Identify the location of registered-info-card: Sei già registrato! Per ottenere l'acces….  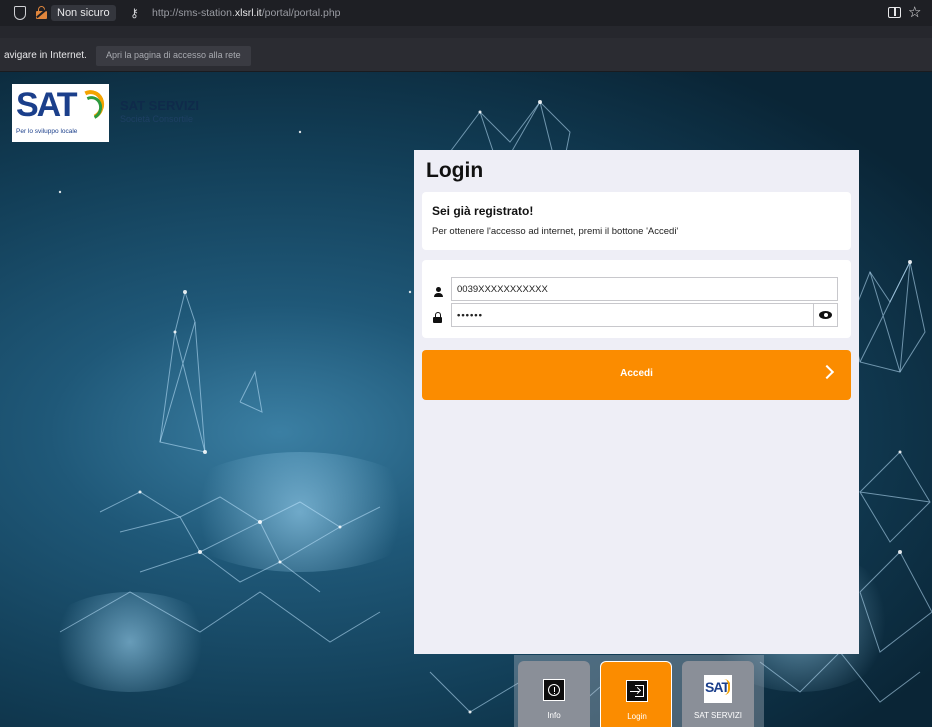
(636, 221).